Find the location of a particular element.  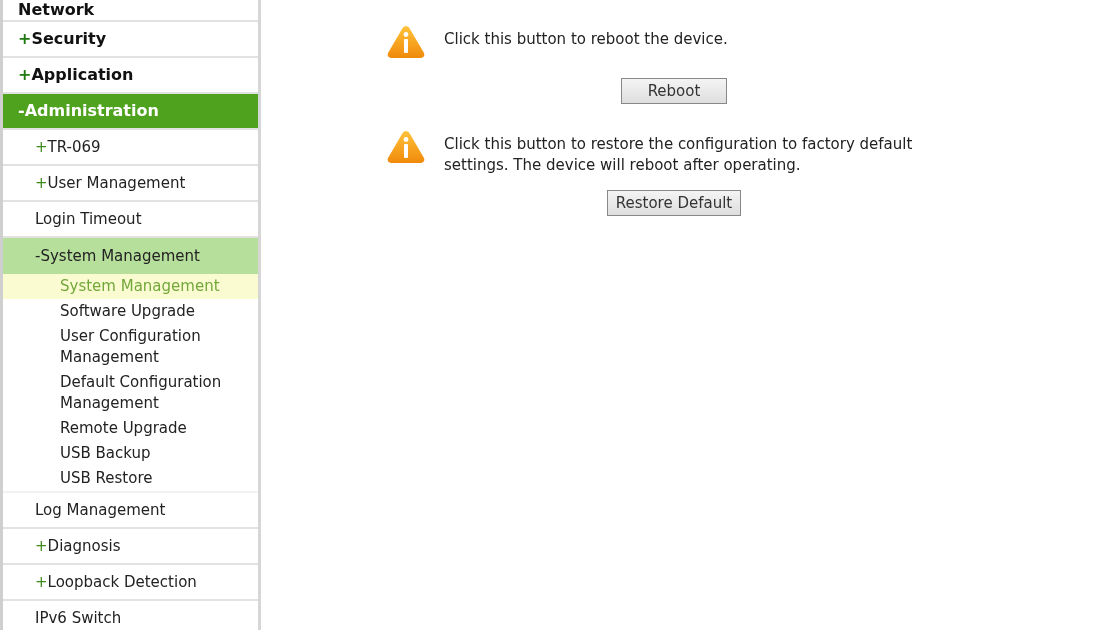

sidebar-item: +User Management is located at coordinates (130, 184).